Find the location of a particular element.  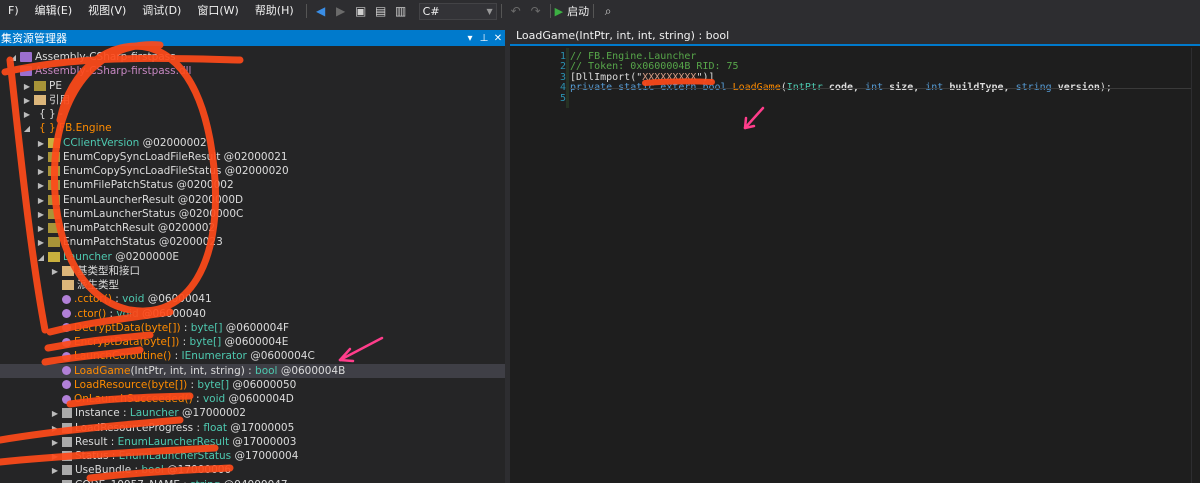

close-icon: ✕ is located at coordinates (498, 38).